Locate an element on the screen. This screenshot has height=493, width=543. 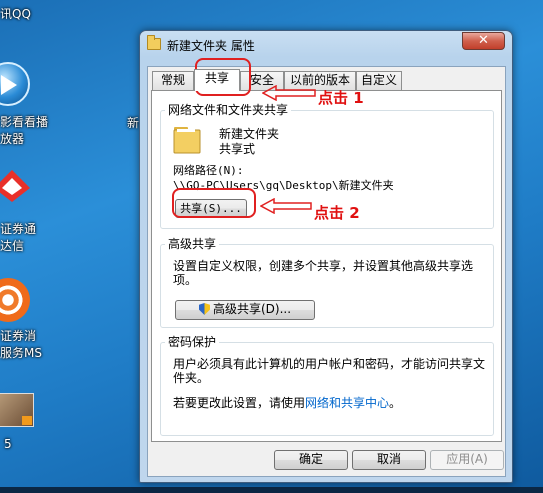
video-file-icon is located at coordinates (17, 410).